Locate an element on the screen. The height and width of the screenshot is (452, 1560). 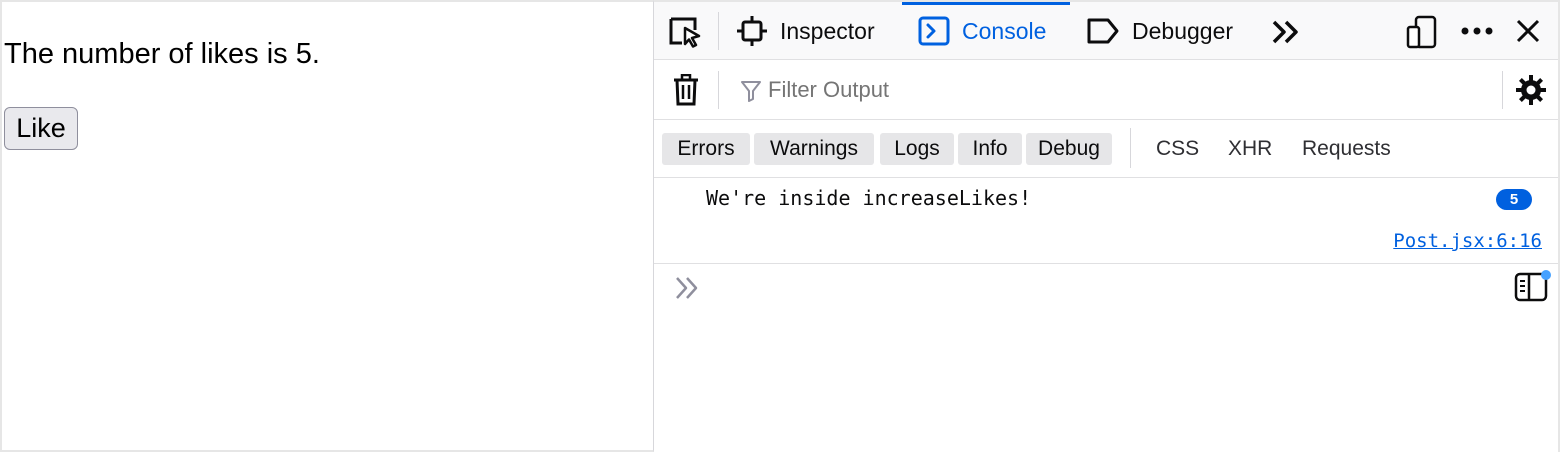
devtools-toolbar: Inspector Console Debugger is located at coordinates (1106, 31).